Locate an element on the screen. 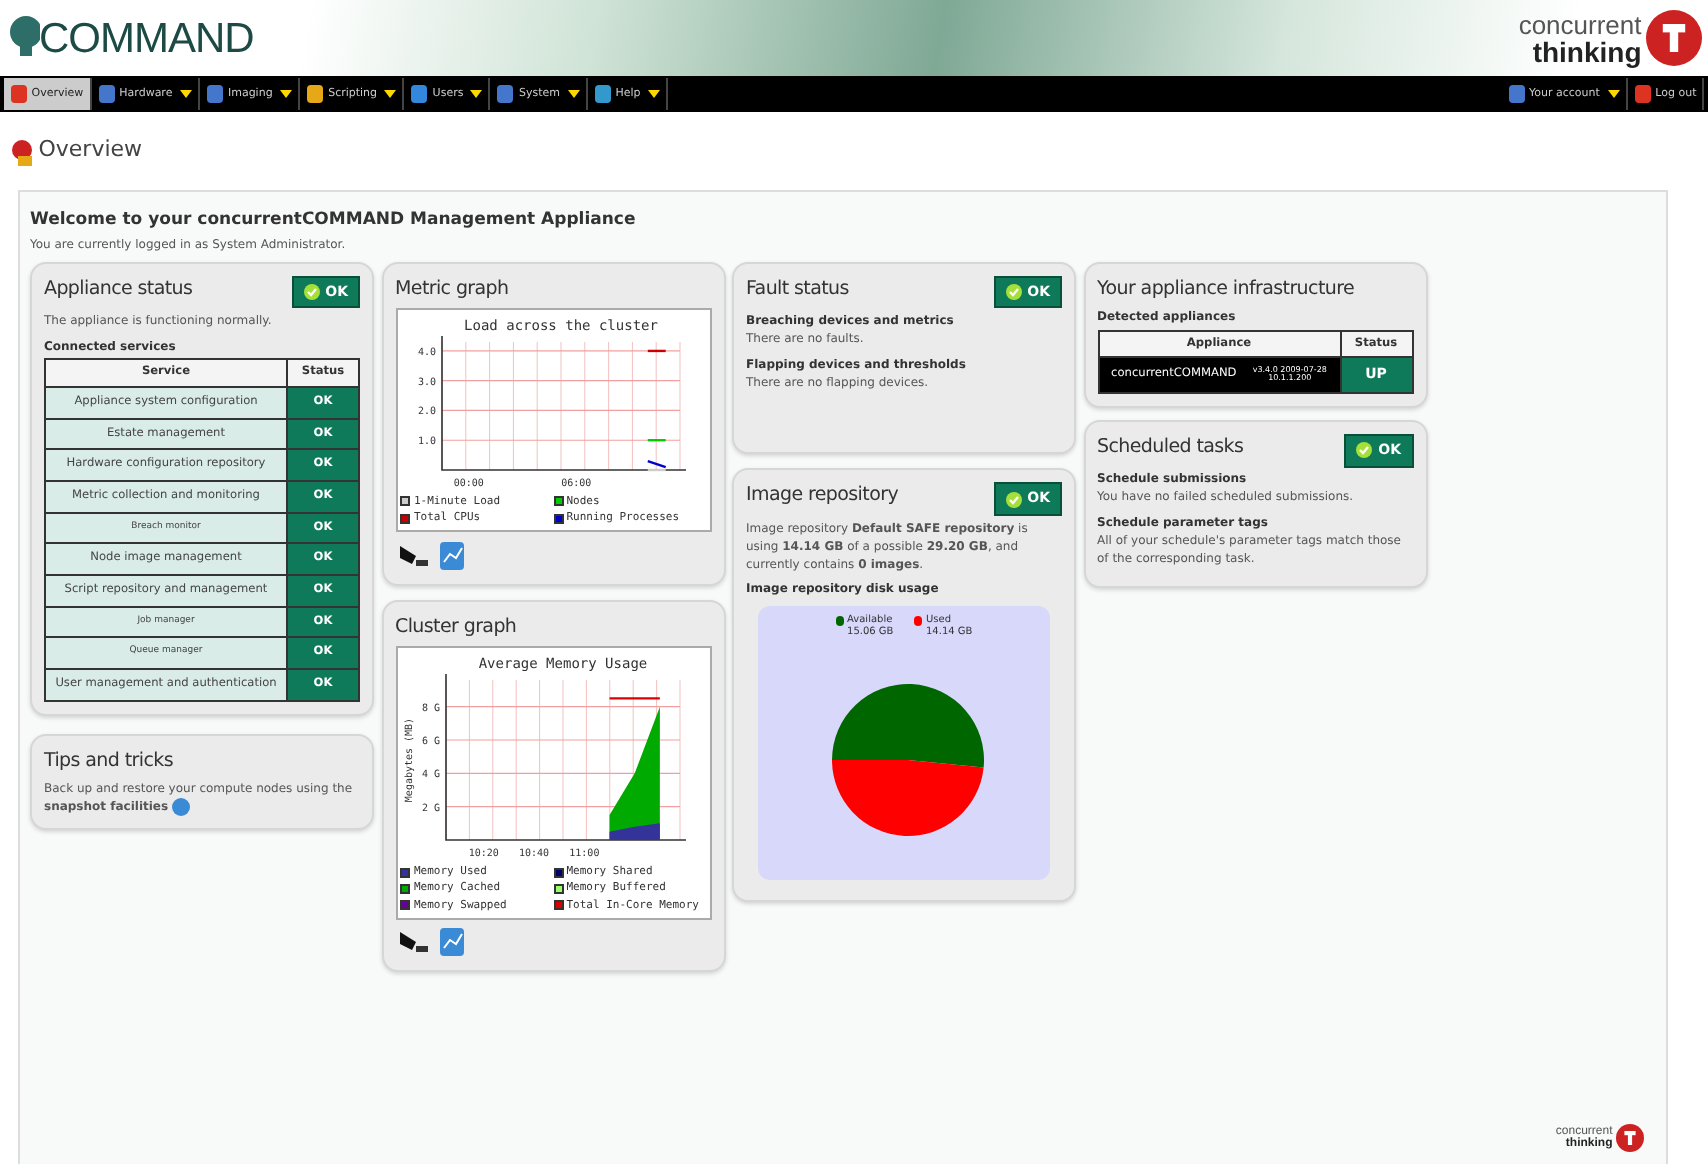 The width and height of the screenshot is (1708, 1164). panel-title: Tips and tricks is located at coordinates (108, 762).